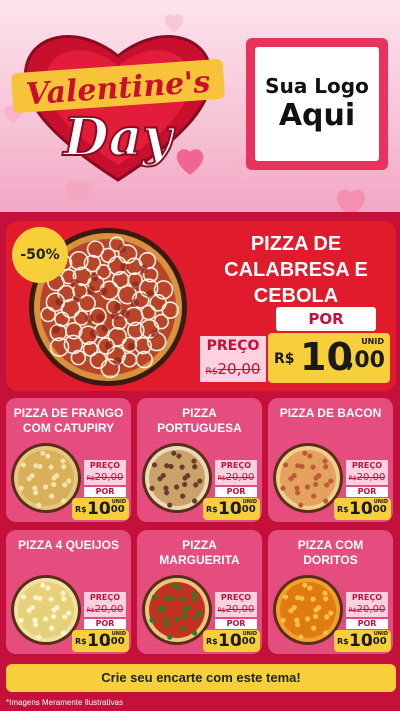 This screenshot has height=711, width=400. I want to click on product-title: PIZZA PORTUGUESA, so click(199, 421).